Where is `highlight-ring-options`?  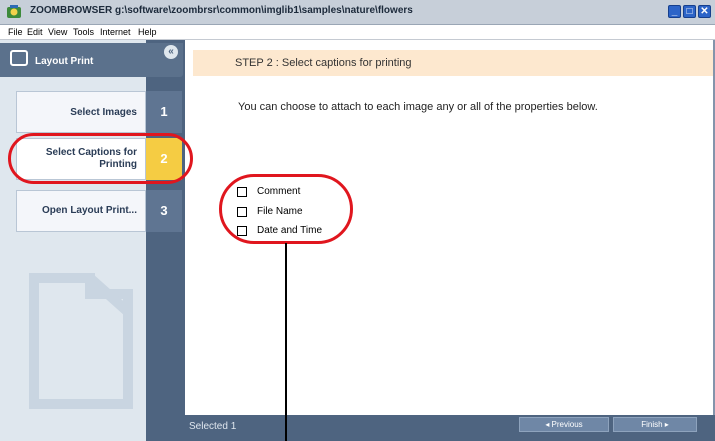 highlight-ring-options is located at coordinates (286, 209).